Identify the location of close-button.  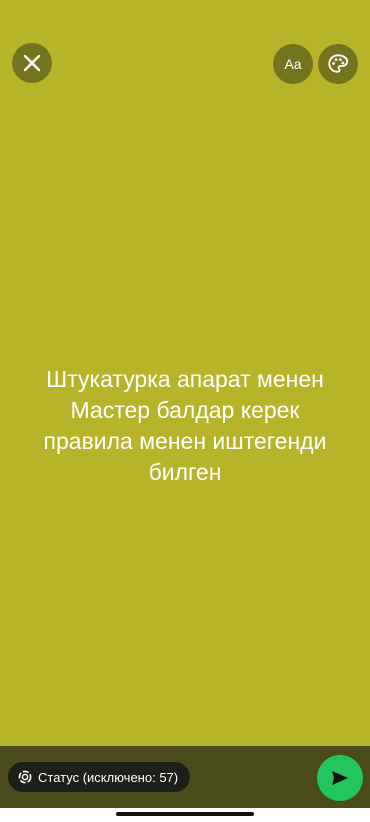
(32, 63).